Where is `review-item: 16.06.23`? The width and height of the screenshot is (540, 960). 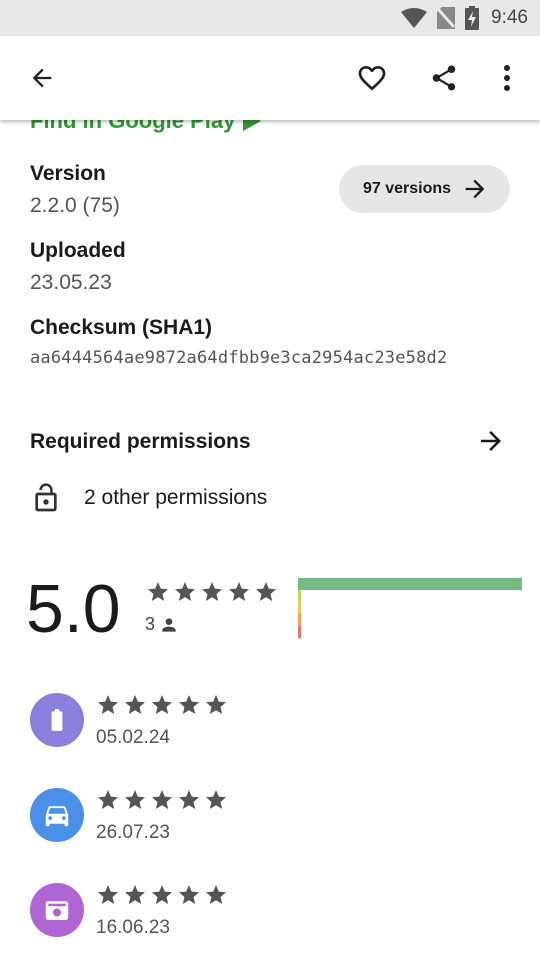
review-item: 16.06.23 is located at coordinates (270, 913).